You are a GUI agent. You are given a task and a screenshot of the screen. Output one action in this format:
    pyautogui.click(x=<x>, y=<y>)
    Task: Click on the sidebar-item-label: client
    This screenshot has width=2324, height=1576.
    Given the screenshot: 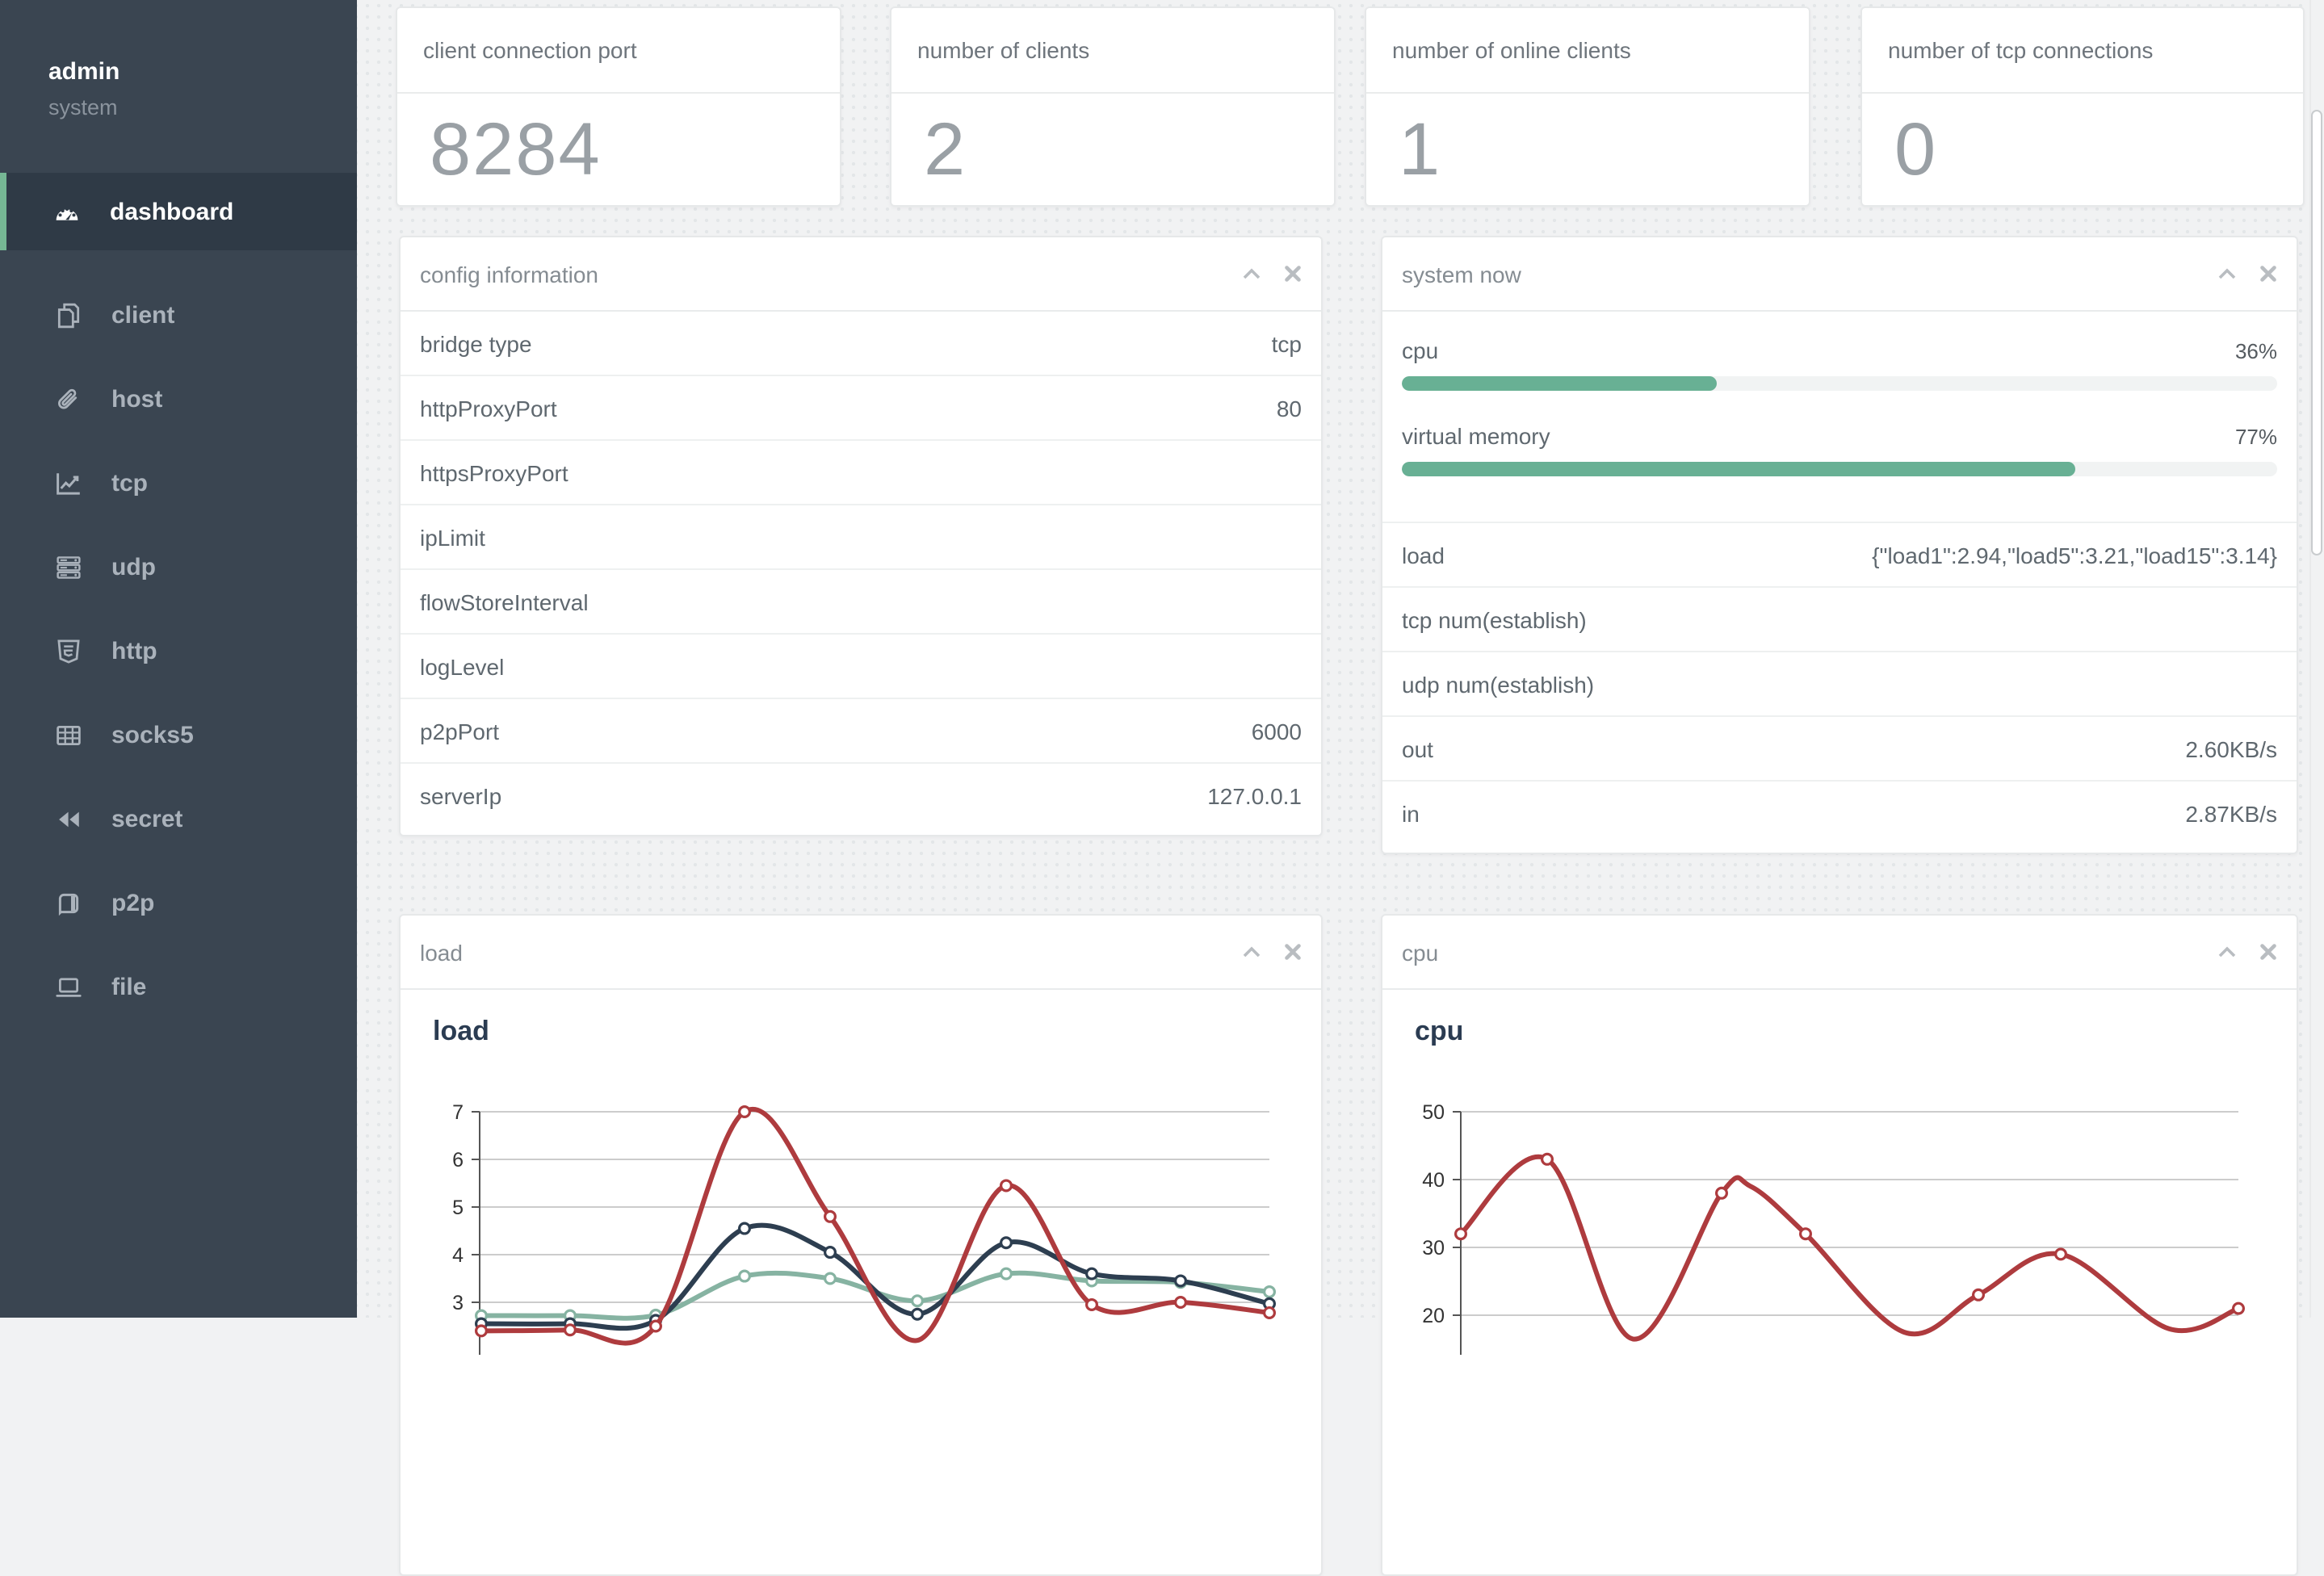 What is the action you would take?
    pyautogui.click(x=143, y=315)
    